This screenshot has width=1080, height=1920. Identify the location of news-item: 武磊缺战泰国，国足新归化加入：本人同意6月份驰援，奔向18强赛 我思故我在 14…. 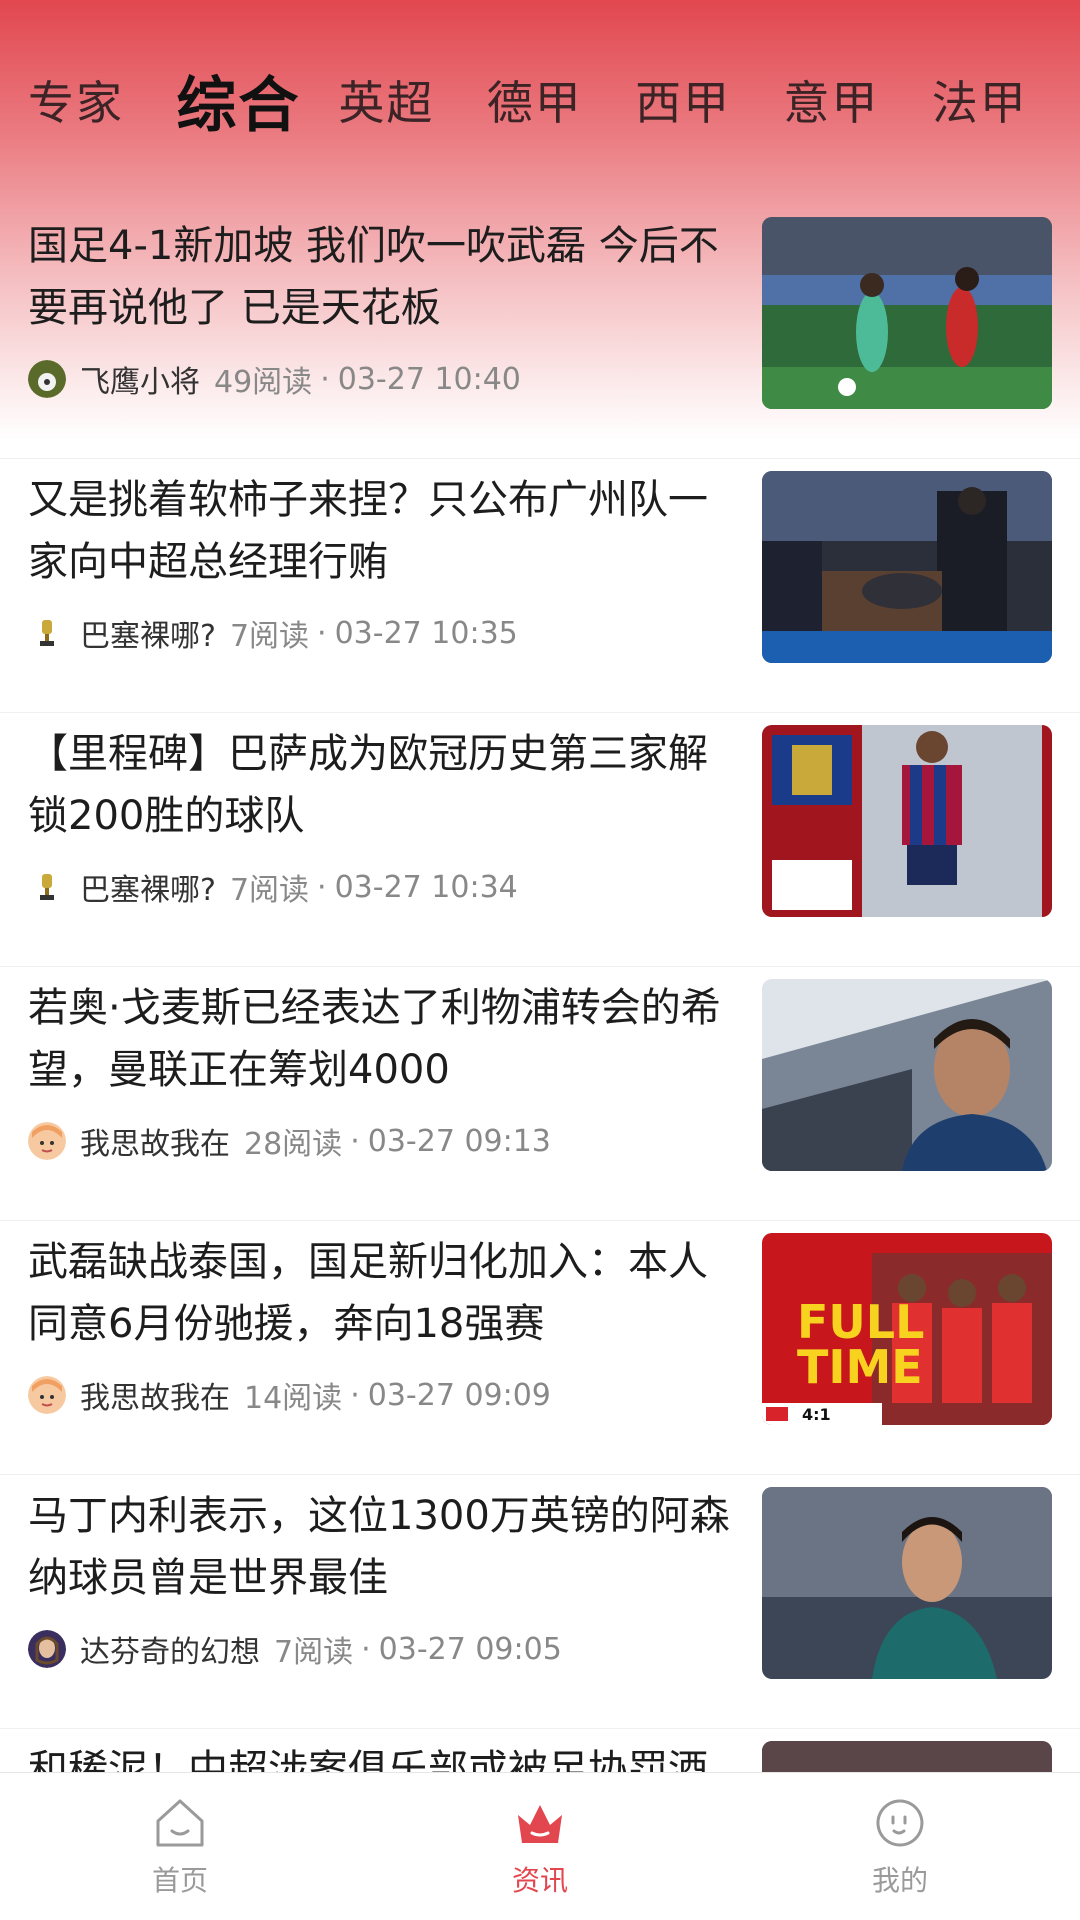
(540, 1348).